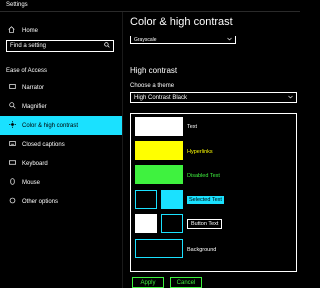 The width and height of the screenshot is (320, 288). Describe the element at coordinates (12, 125) in the screenshot. I see `sun-icon` at that location.